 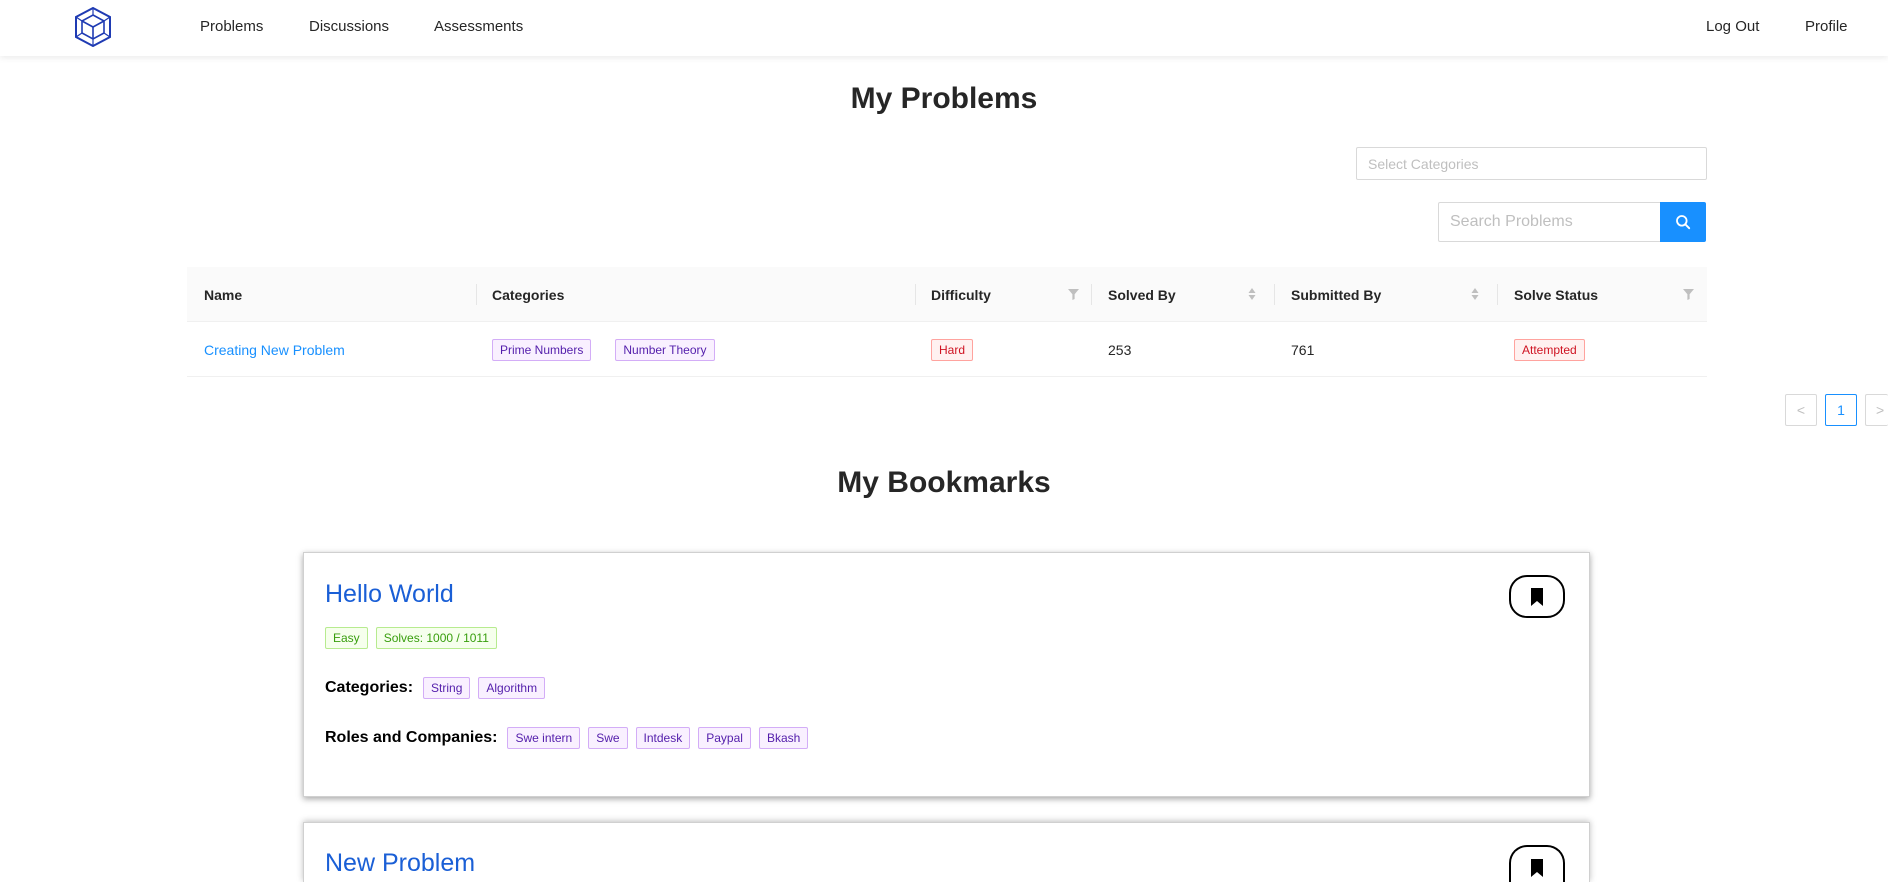 I want to click on chevron-left-icon: <, so click(x=1801, y=410).